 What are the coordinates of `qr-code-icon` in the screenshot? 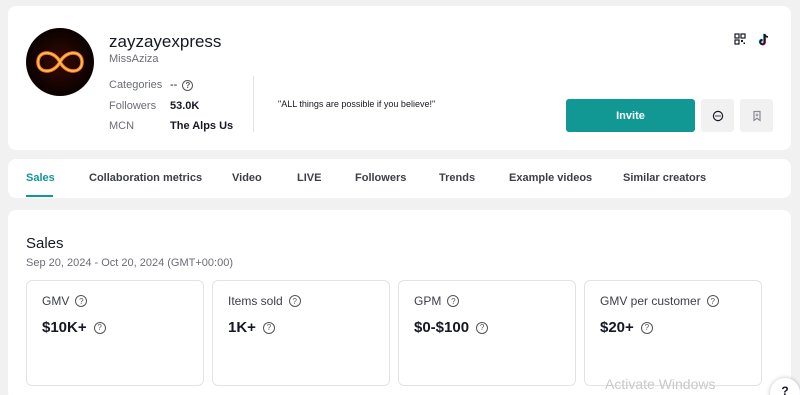 It's located at (740, 39).